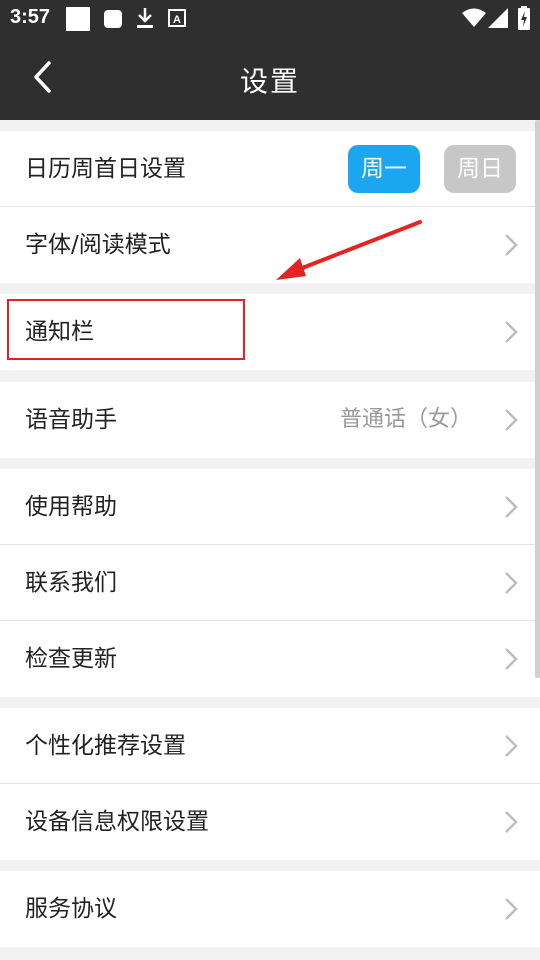 Image resolution: width=540 pixels, height=960 pixels. Describe the element at coordinates (524, 20) in the screenshot. I see `battery-charging-icon` at that location.